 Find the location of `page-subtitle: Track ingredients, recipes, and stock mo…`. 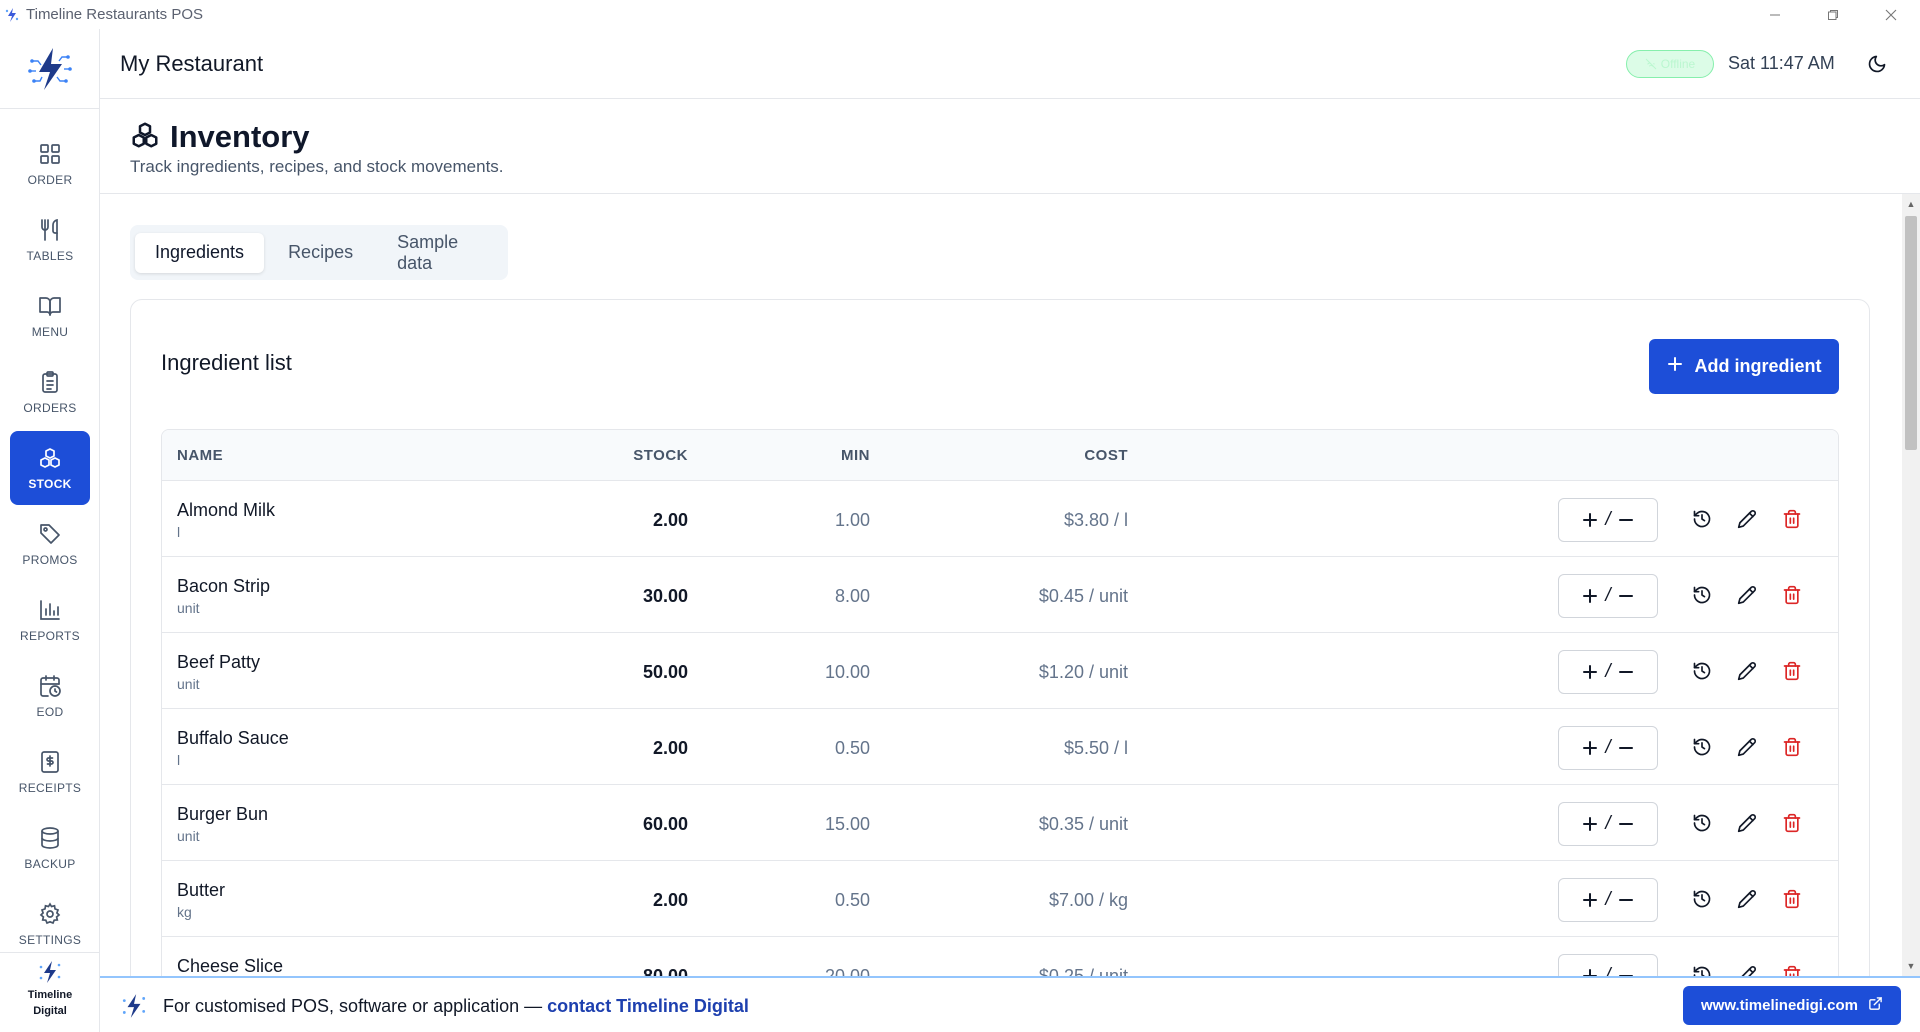

page-subtitle: Track ingredients, recipes, and stock mo… is located at coordinates (317, 166).